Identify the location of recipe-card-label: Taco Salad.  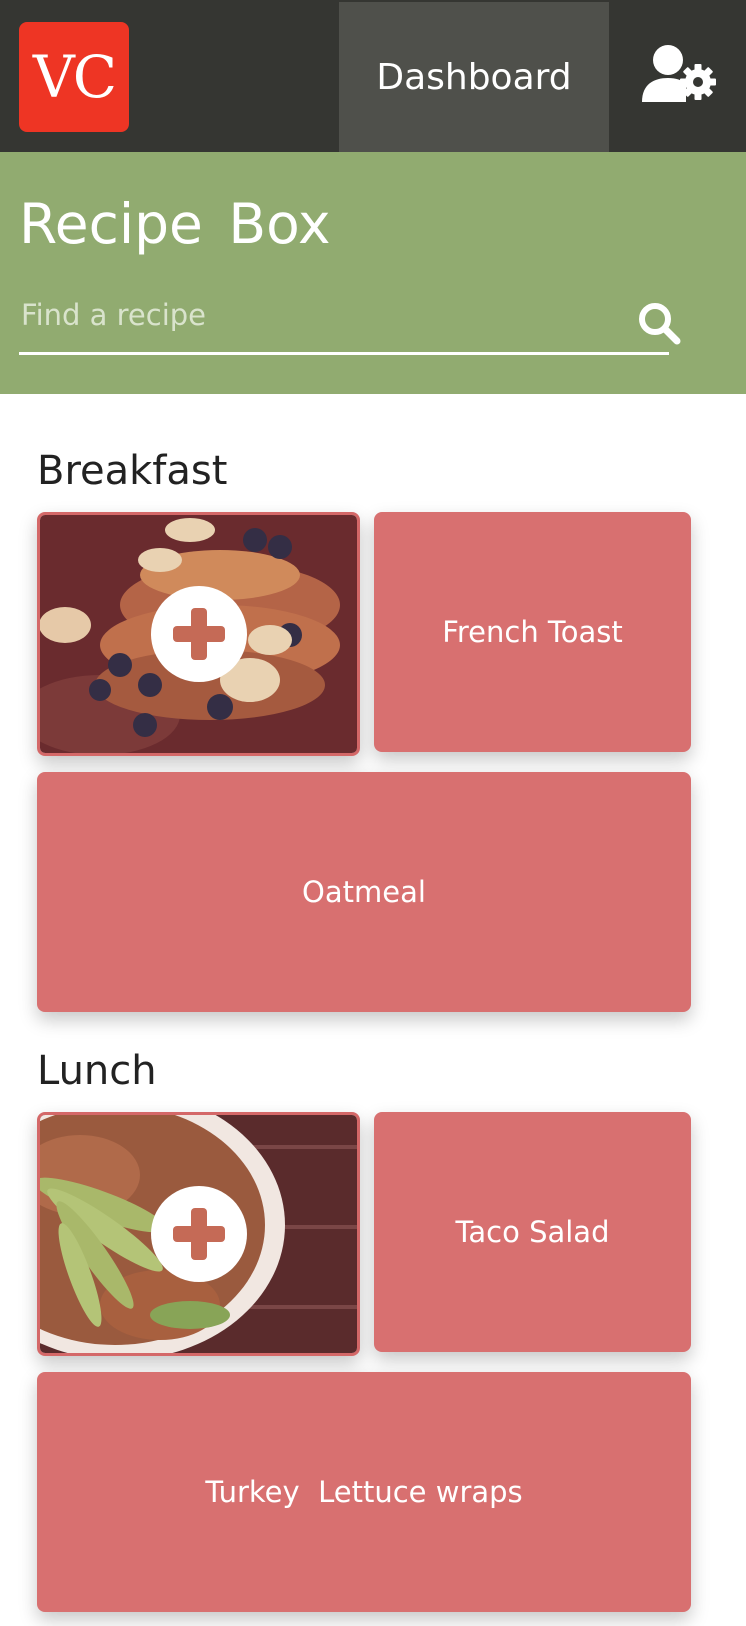
(532, 1232).